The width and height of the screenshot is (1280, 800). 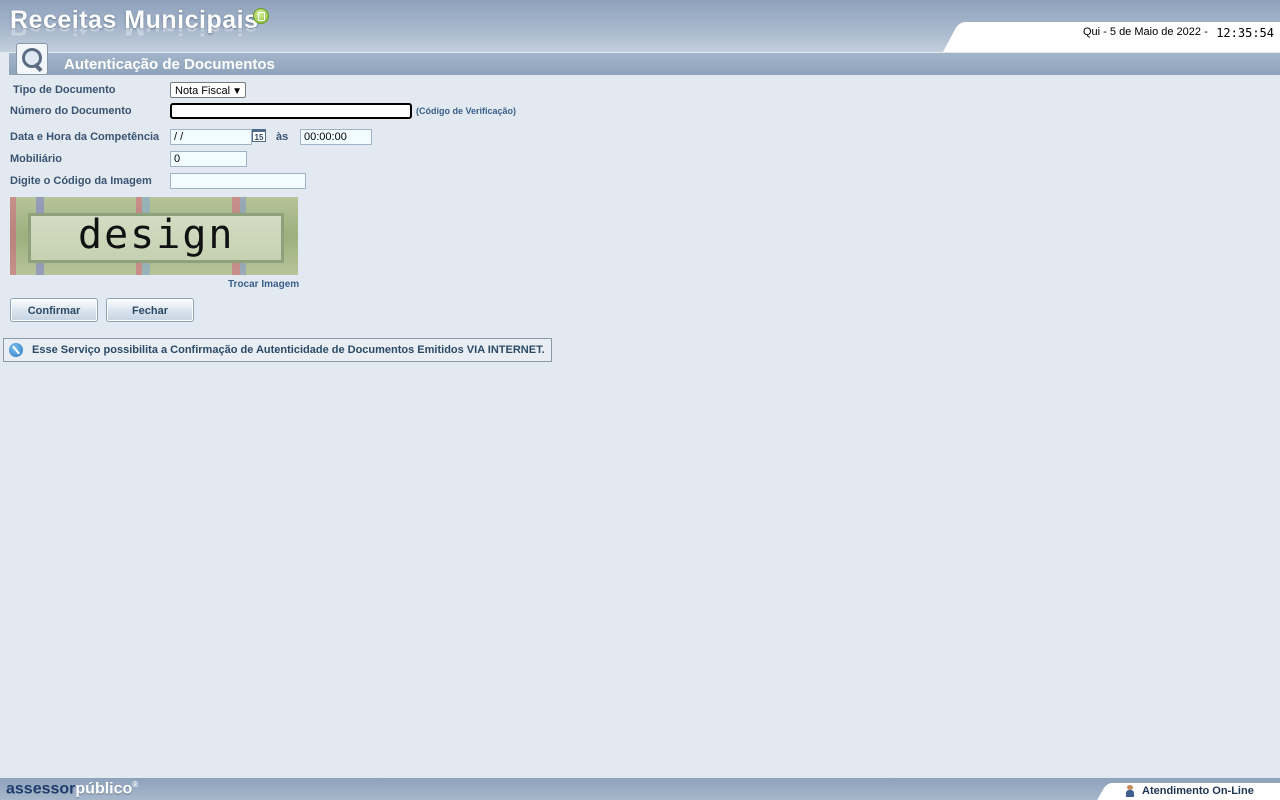 What do you see at coordinates (134, 34) in the screenshot?
I see `app-logo-reflection: Receitas Municipais` at bounding box center [134, 34].